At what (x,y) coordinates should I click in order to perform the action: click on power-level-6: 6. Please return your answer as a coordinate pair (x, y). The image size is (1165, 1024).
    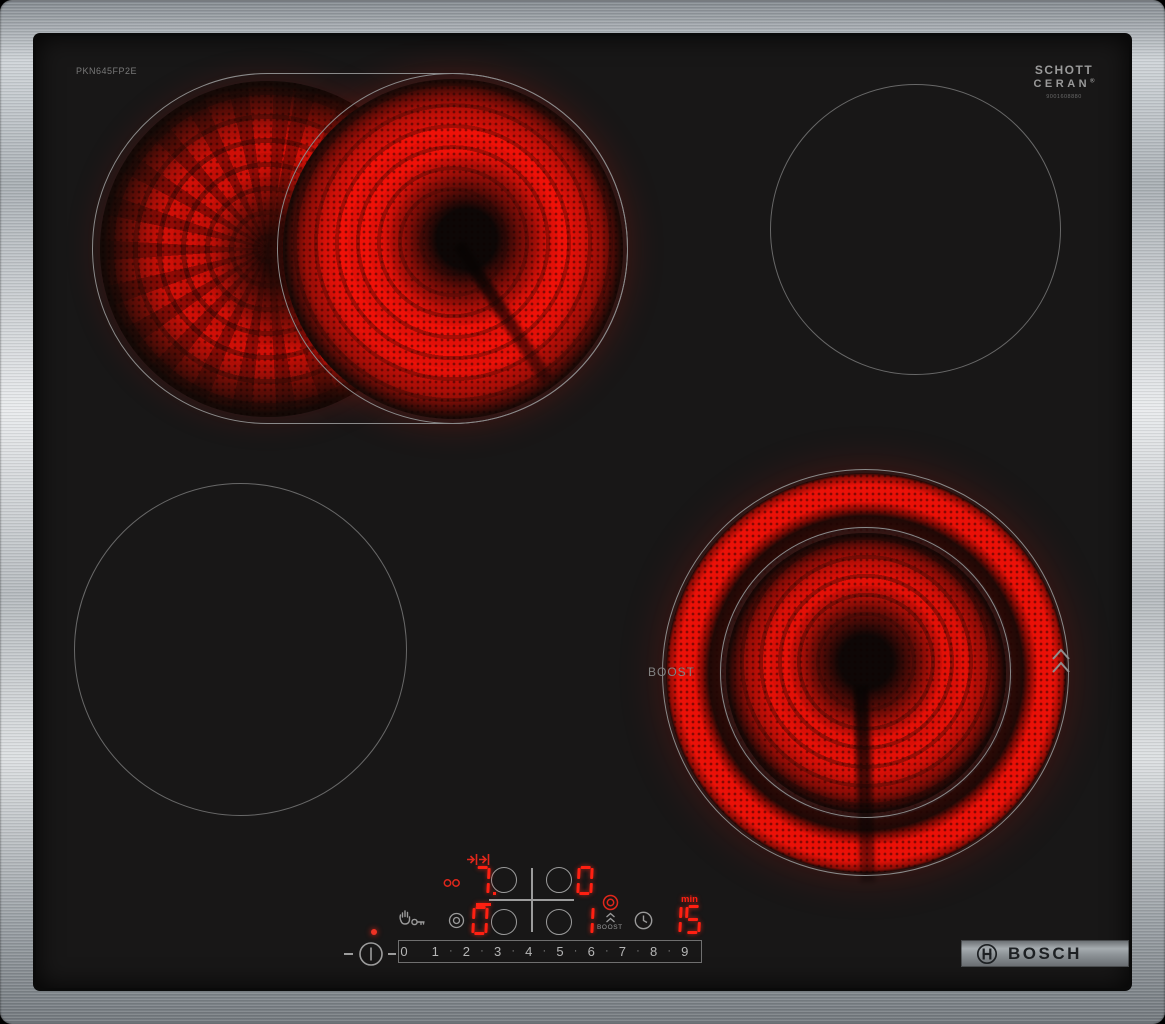
    Looking at the image, I should click on (591, 951).